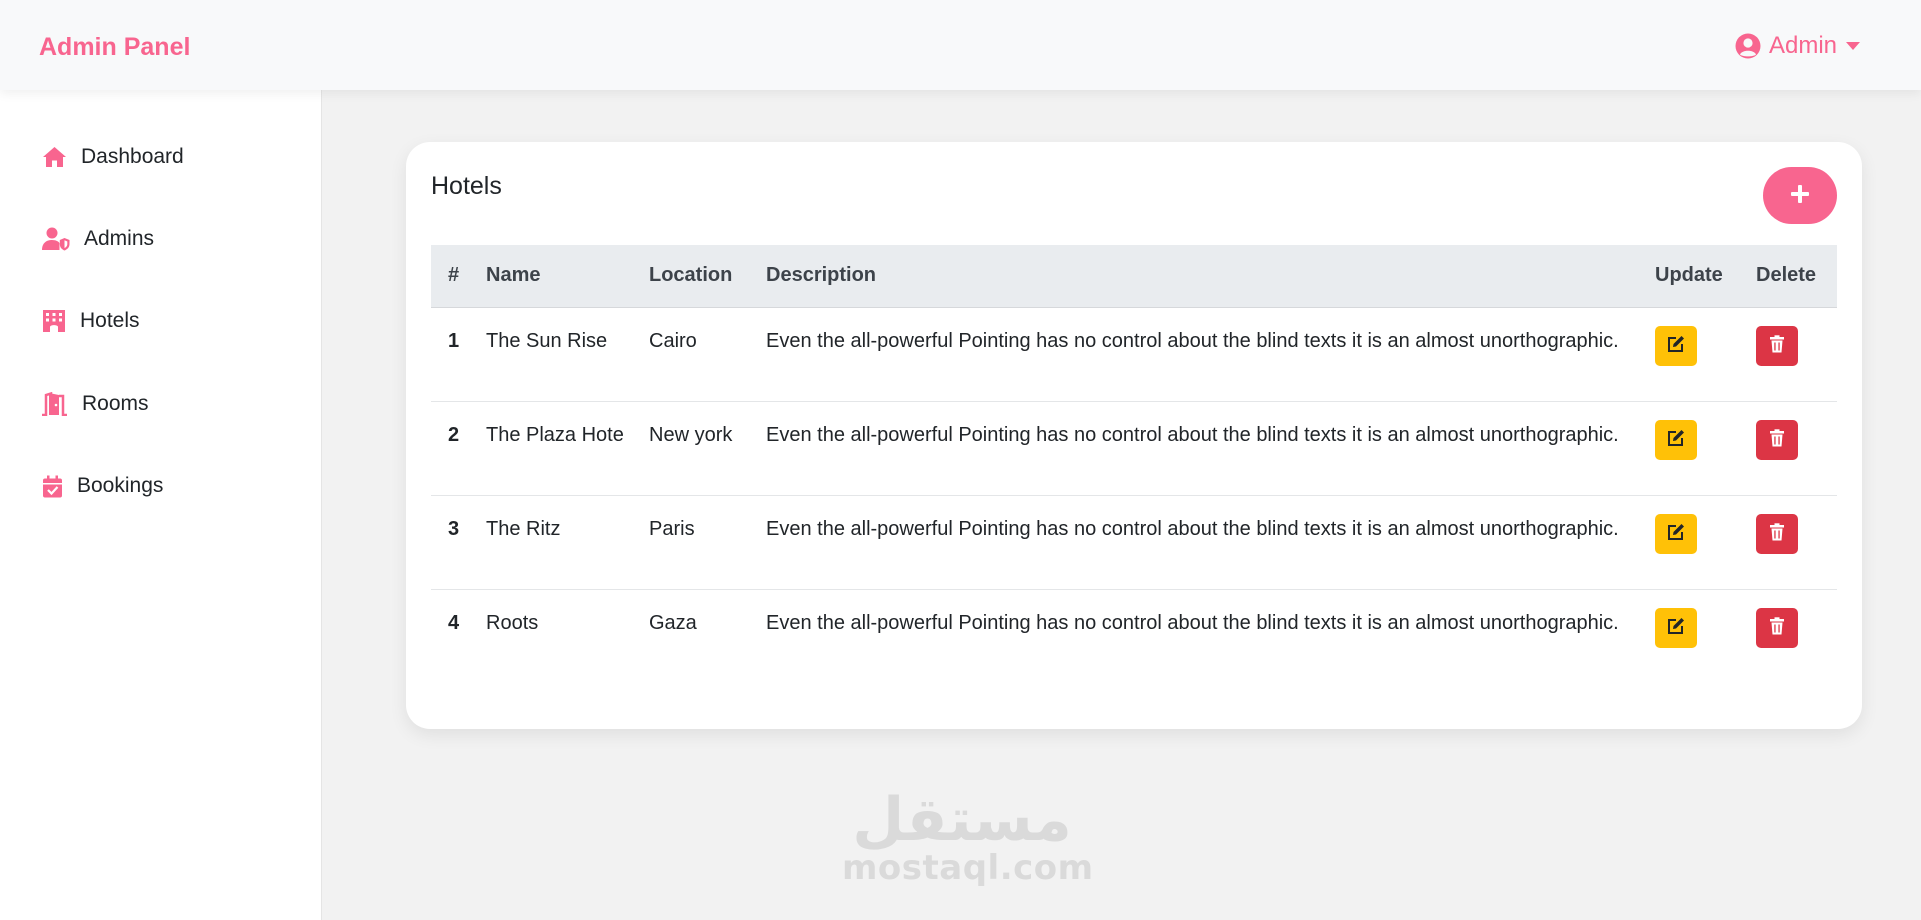  What do you see at coordinates (557, 354) in the screenshot?
I see `hotel-name: The Sun Rise` at bounding box center [557, 354].